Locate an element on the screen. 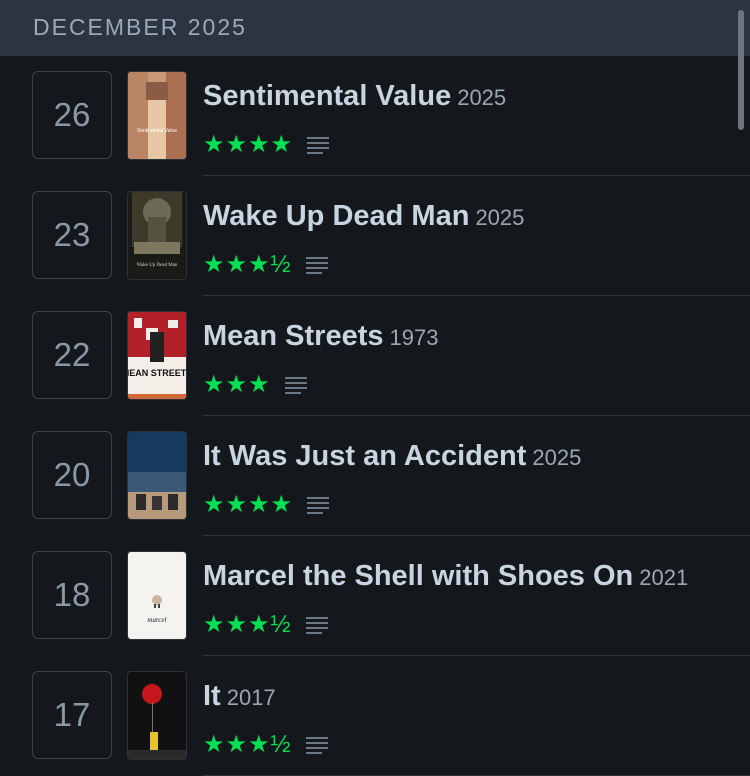 This screenshot has height=776, width=750. poster-text: Wake Up Dead Man is located at coordinates (157, 265).